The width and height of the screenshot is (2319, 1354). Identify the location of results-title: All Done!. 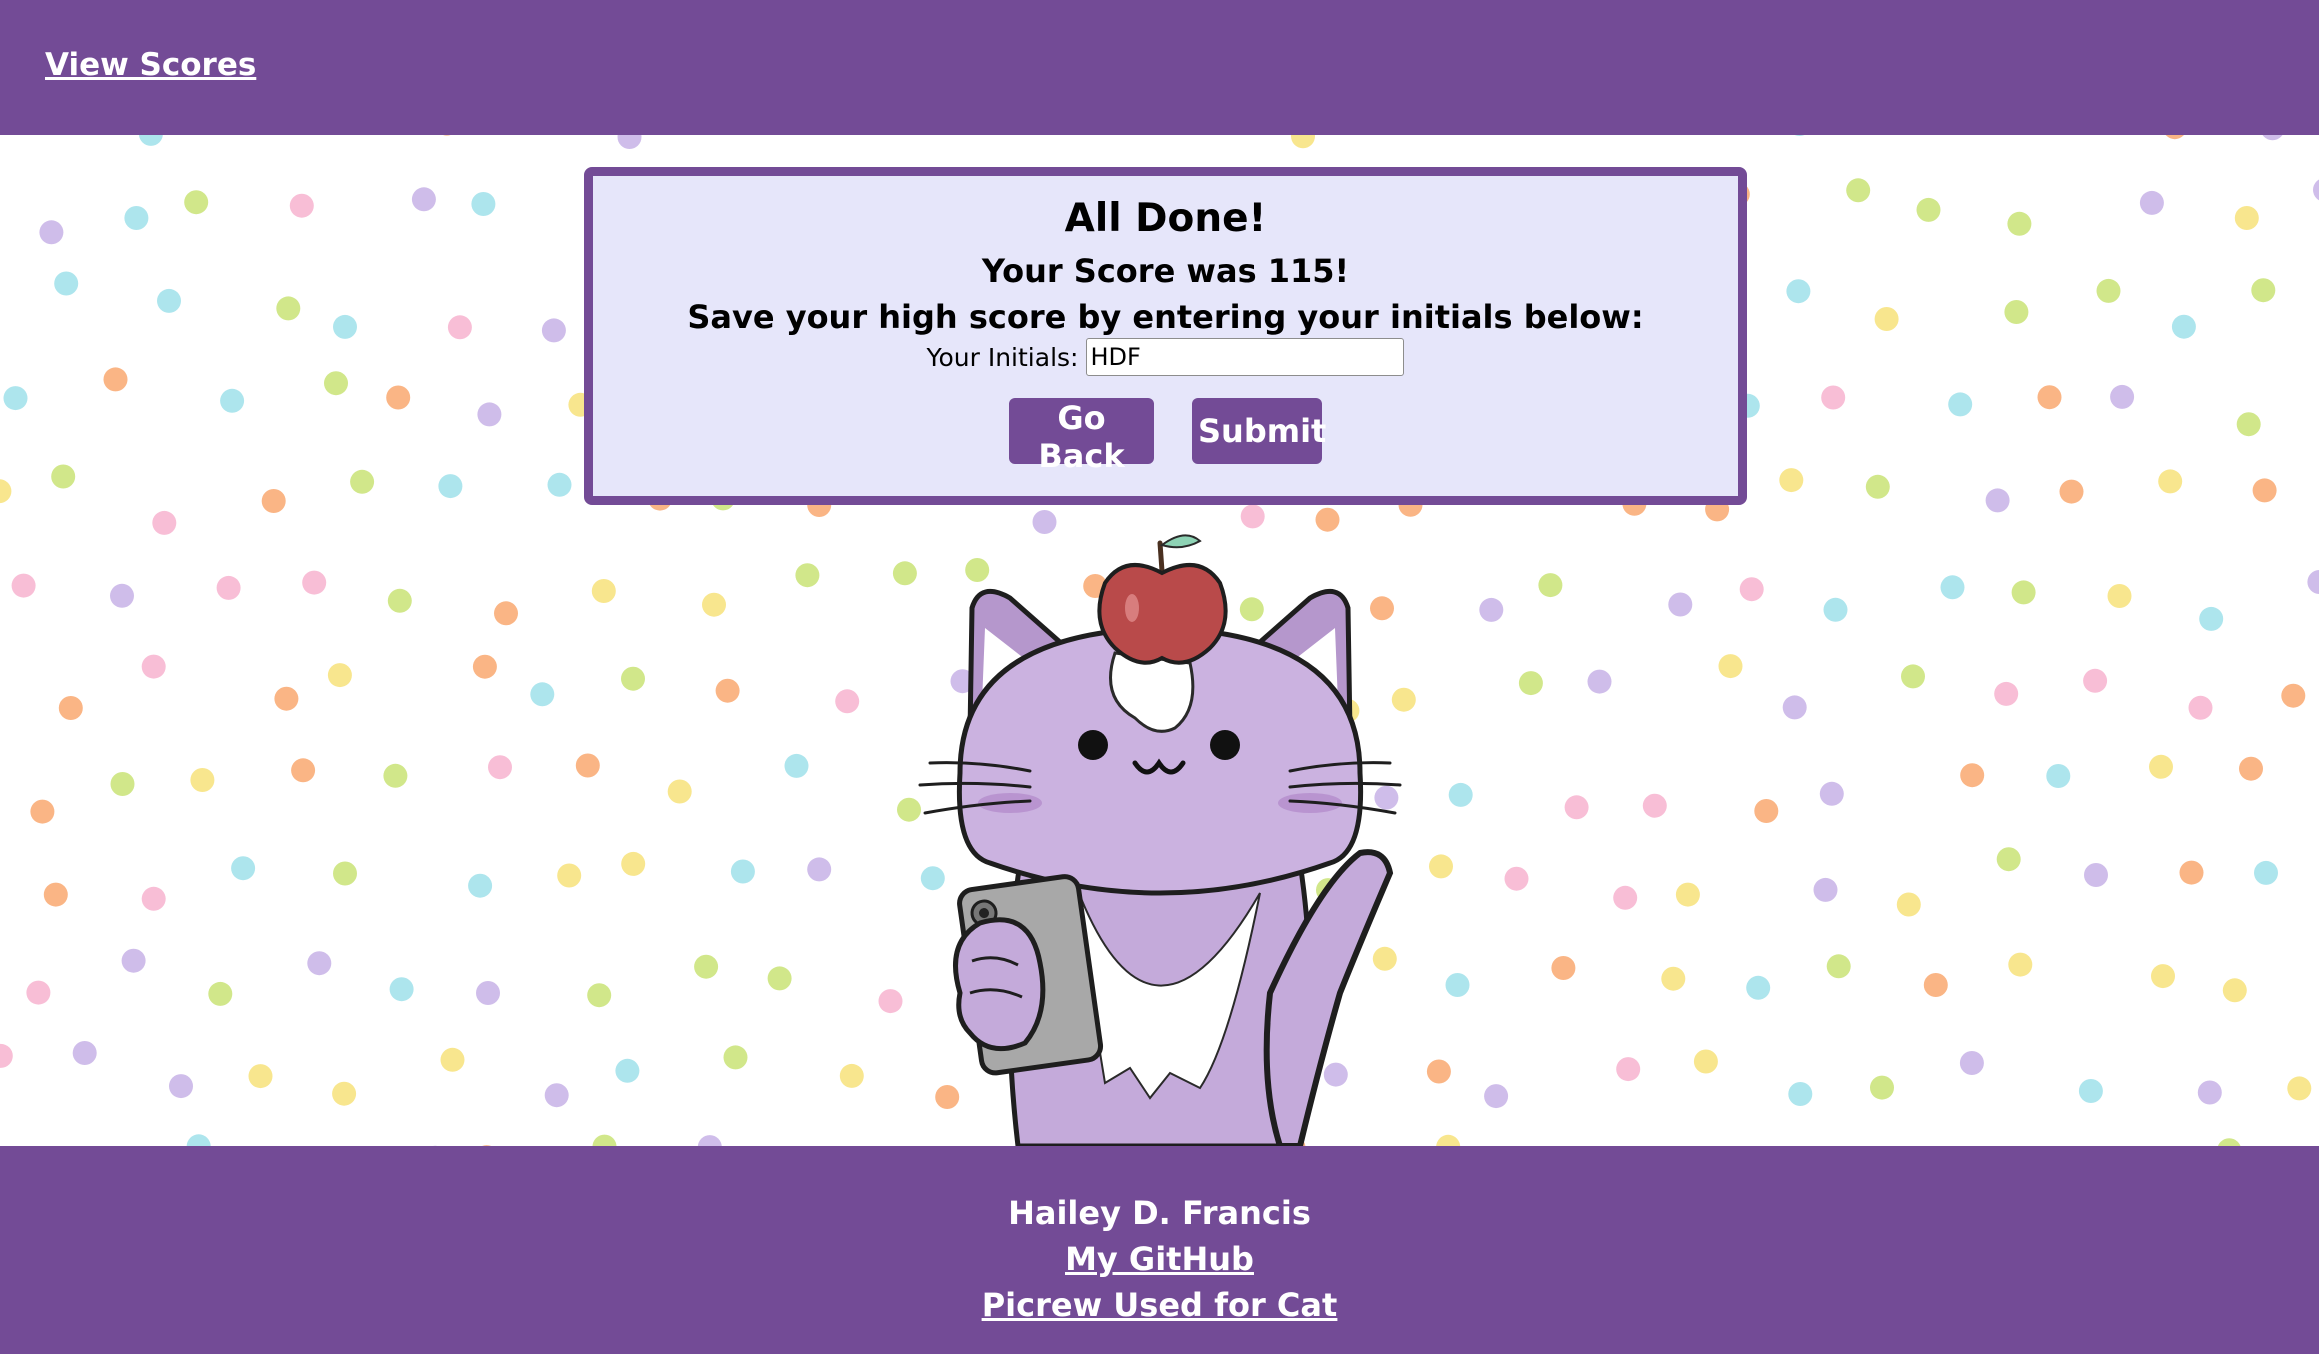
(1165, 218).